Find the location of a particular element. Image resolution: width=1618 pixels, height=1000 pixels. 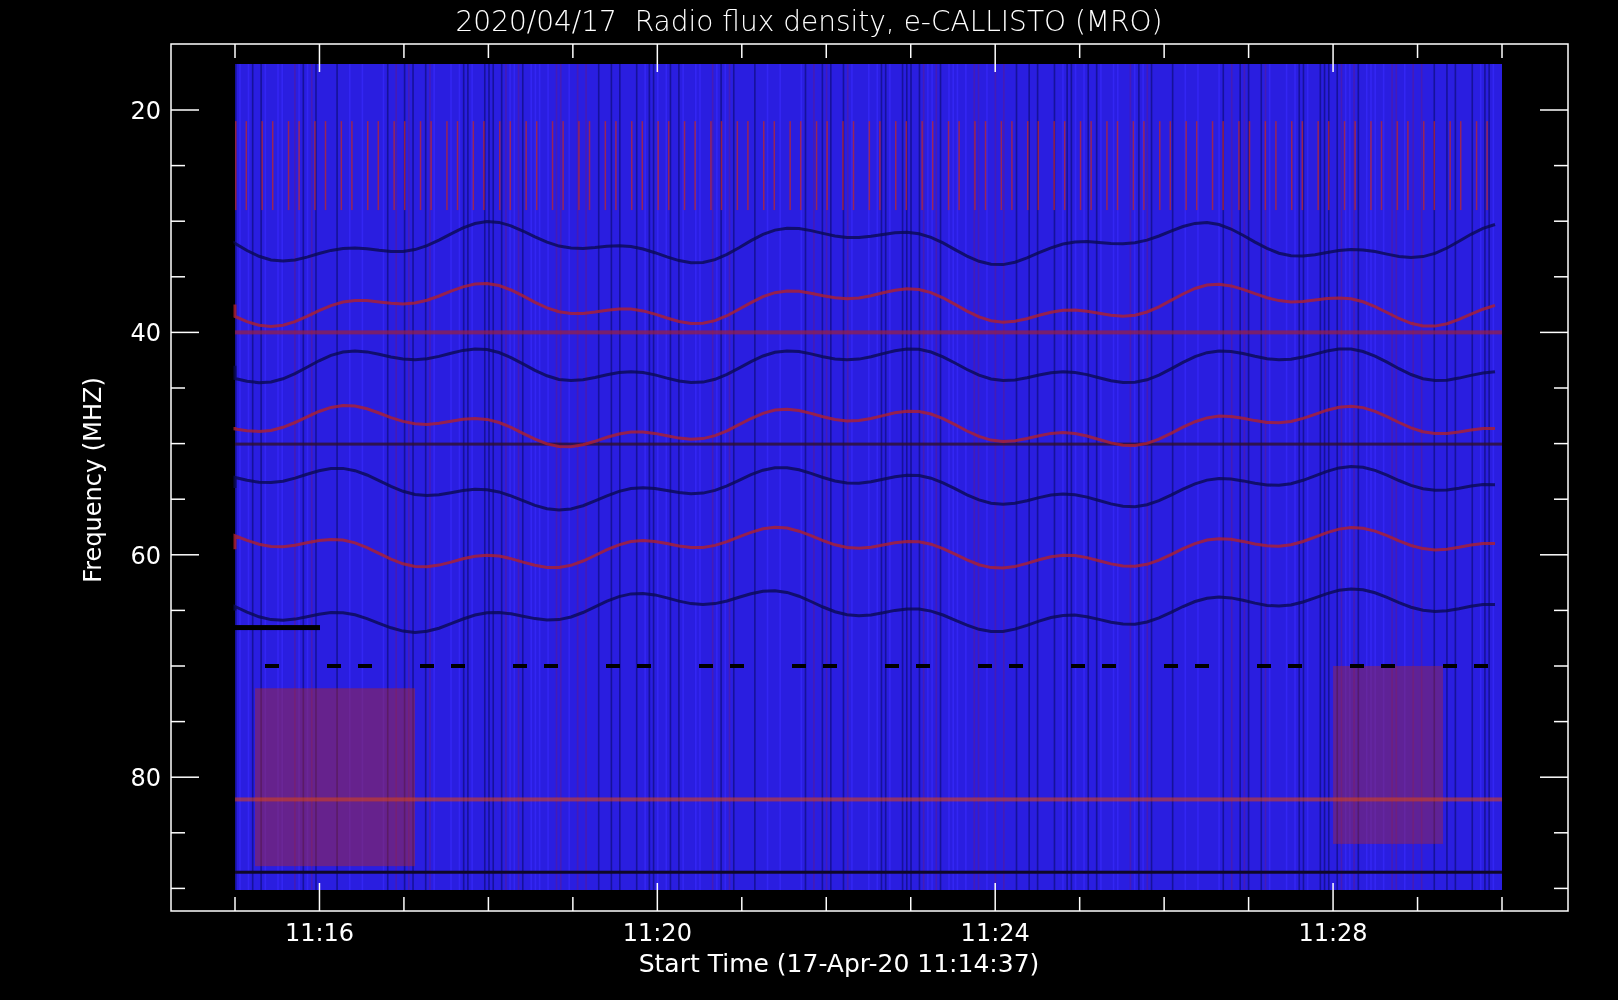

y-tick-label: 80 is located at coordinates (145, 778).